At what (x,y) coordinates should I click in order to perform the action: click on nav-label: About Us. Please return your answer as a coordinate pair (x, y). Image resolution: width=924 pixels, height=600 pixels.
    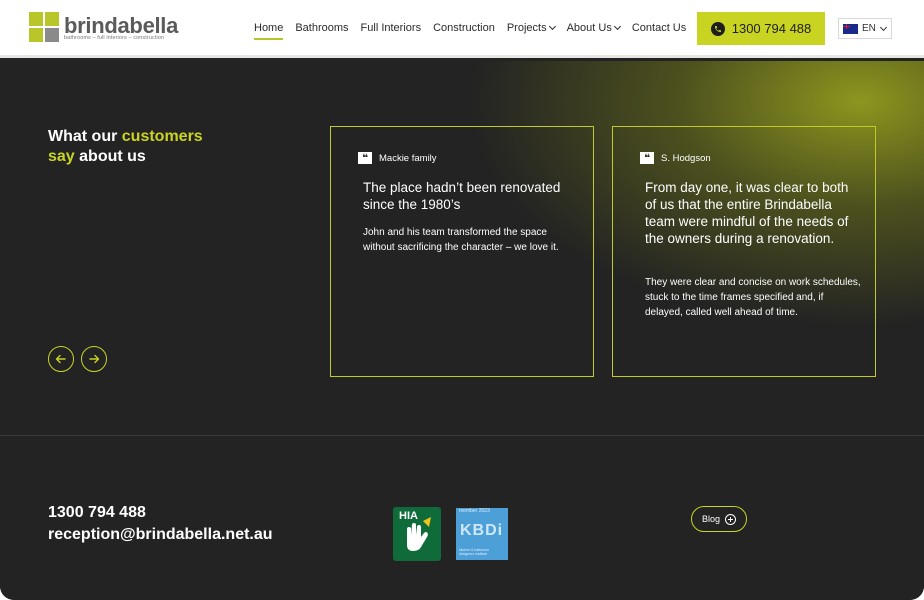
    Looking at the image, I should click on (589, 28).